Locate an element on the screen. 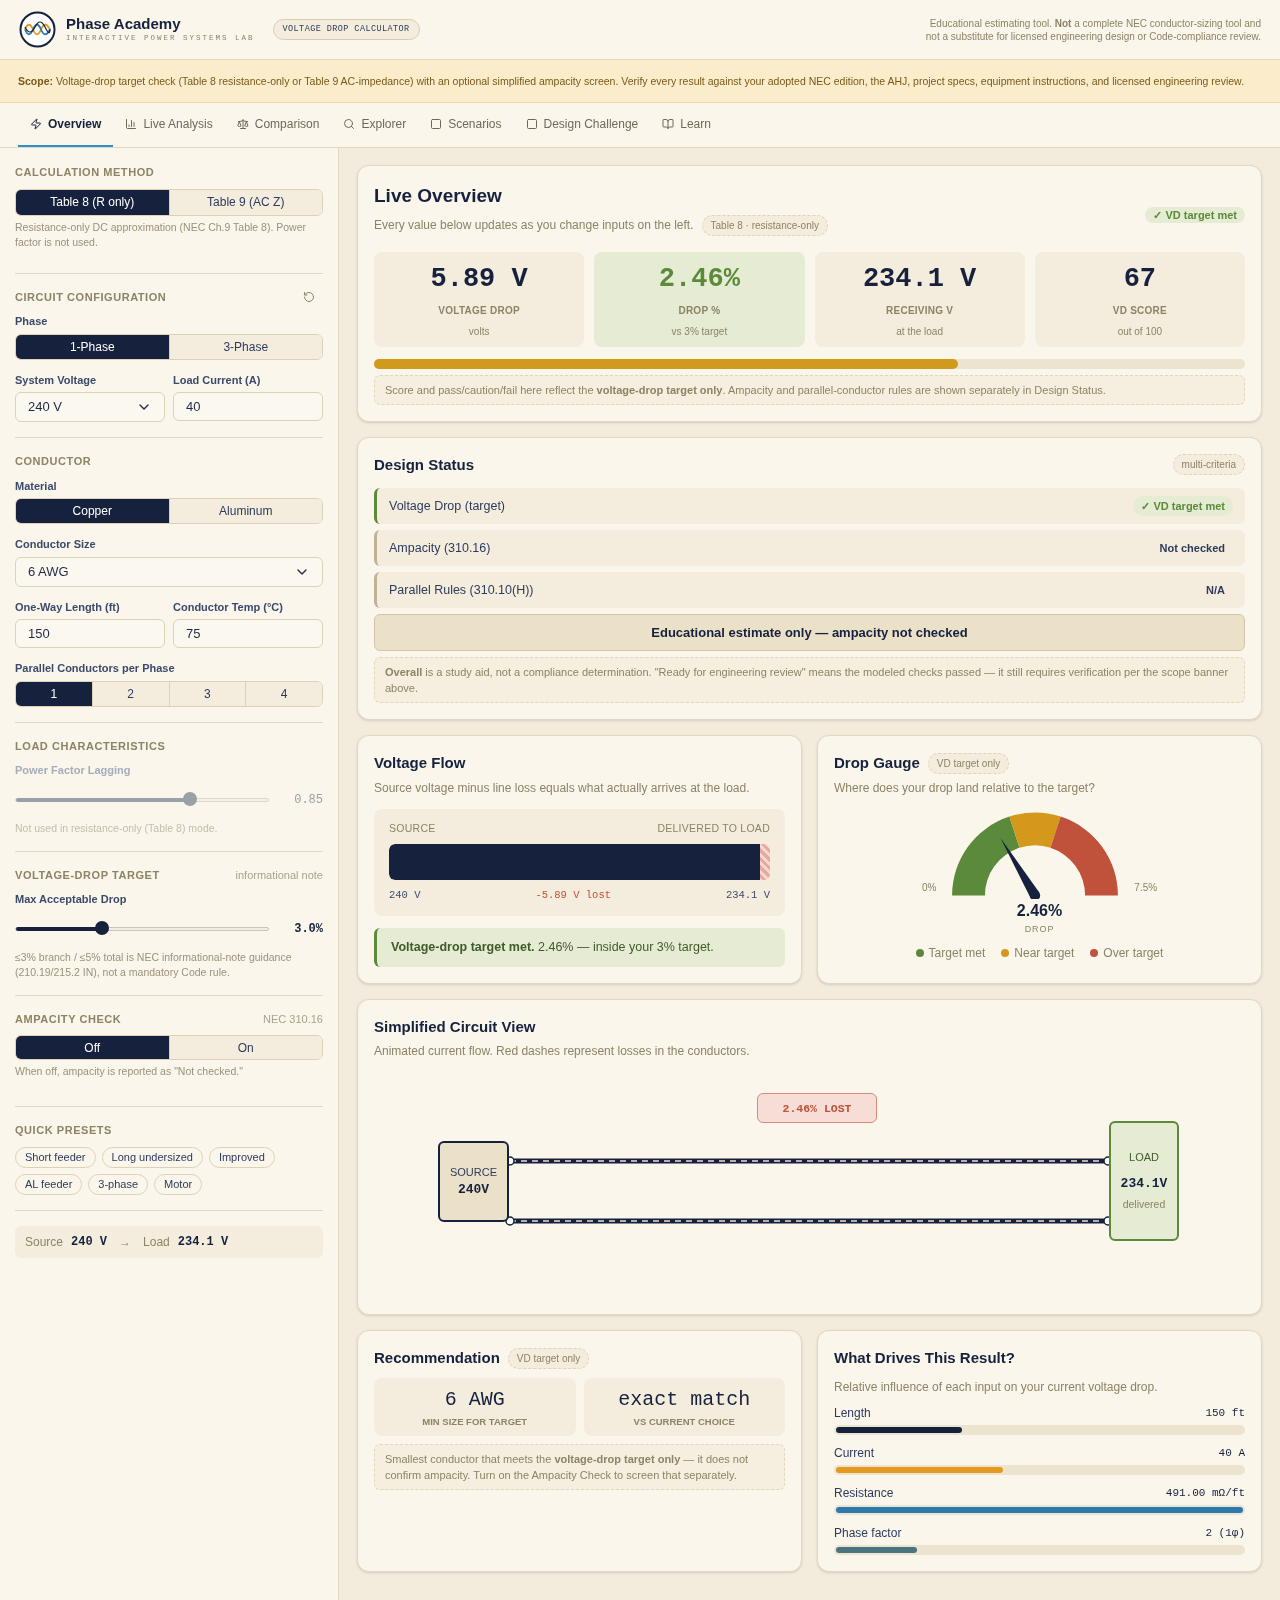 The height and width of the screenshot is (1600, 1280). node-value: 234.1V is located at coordinates (1144, 1183).